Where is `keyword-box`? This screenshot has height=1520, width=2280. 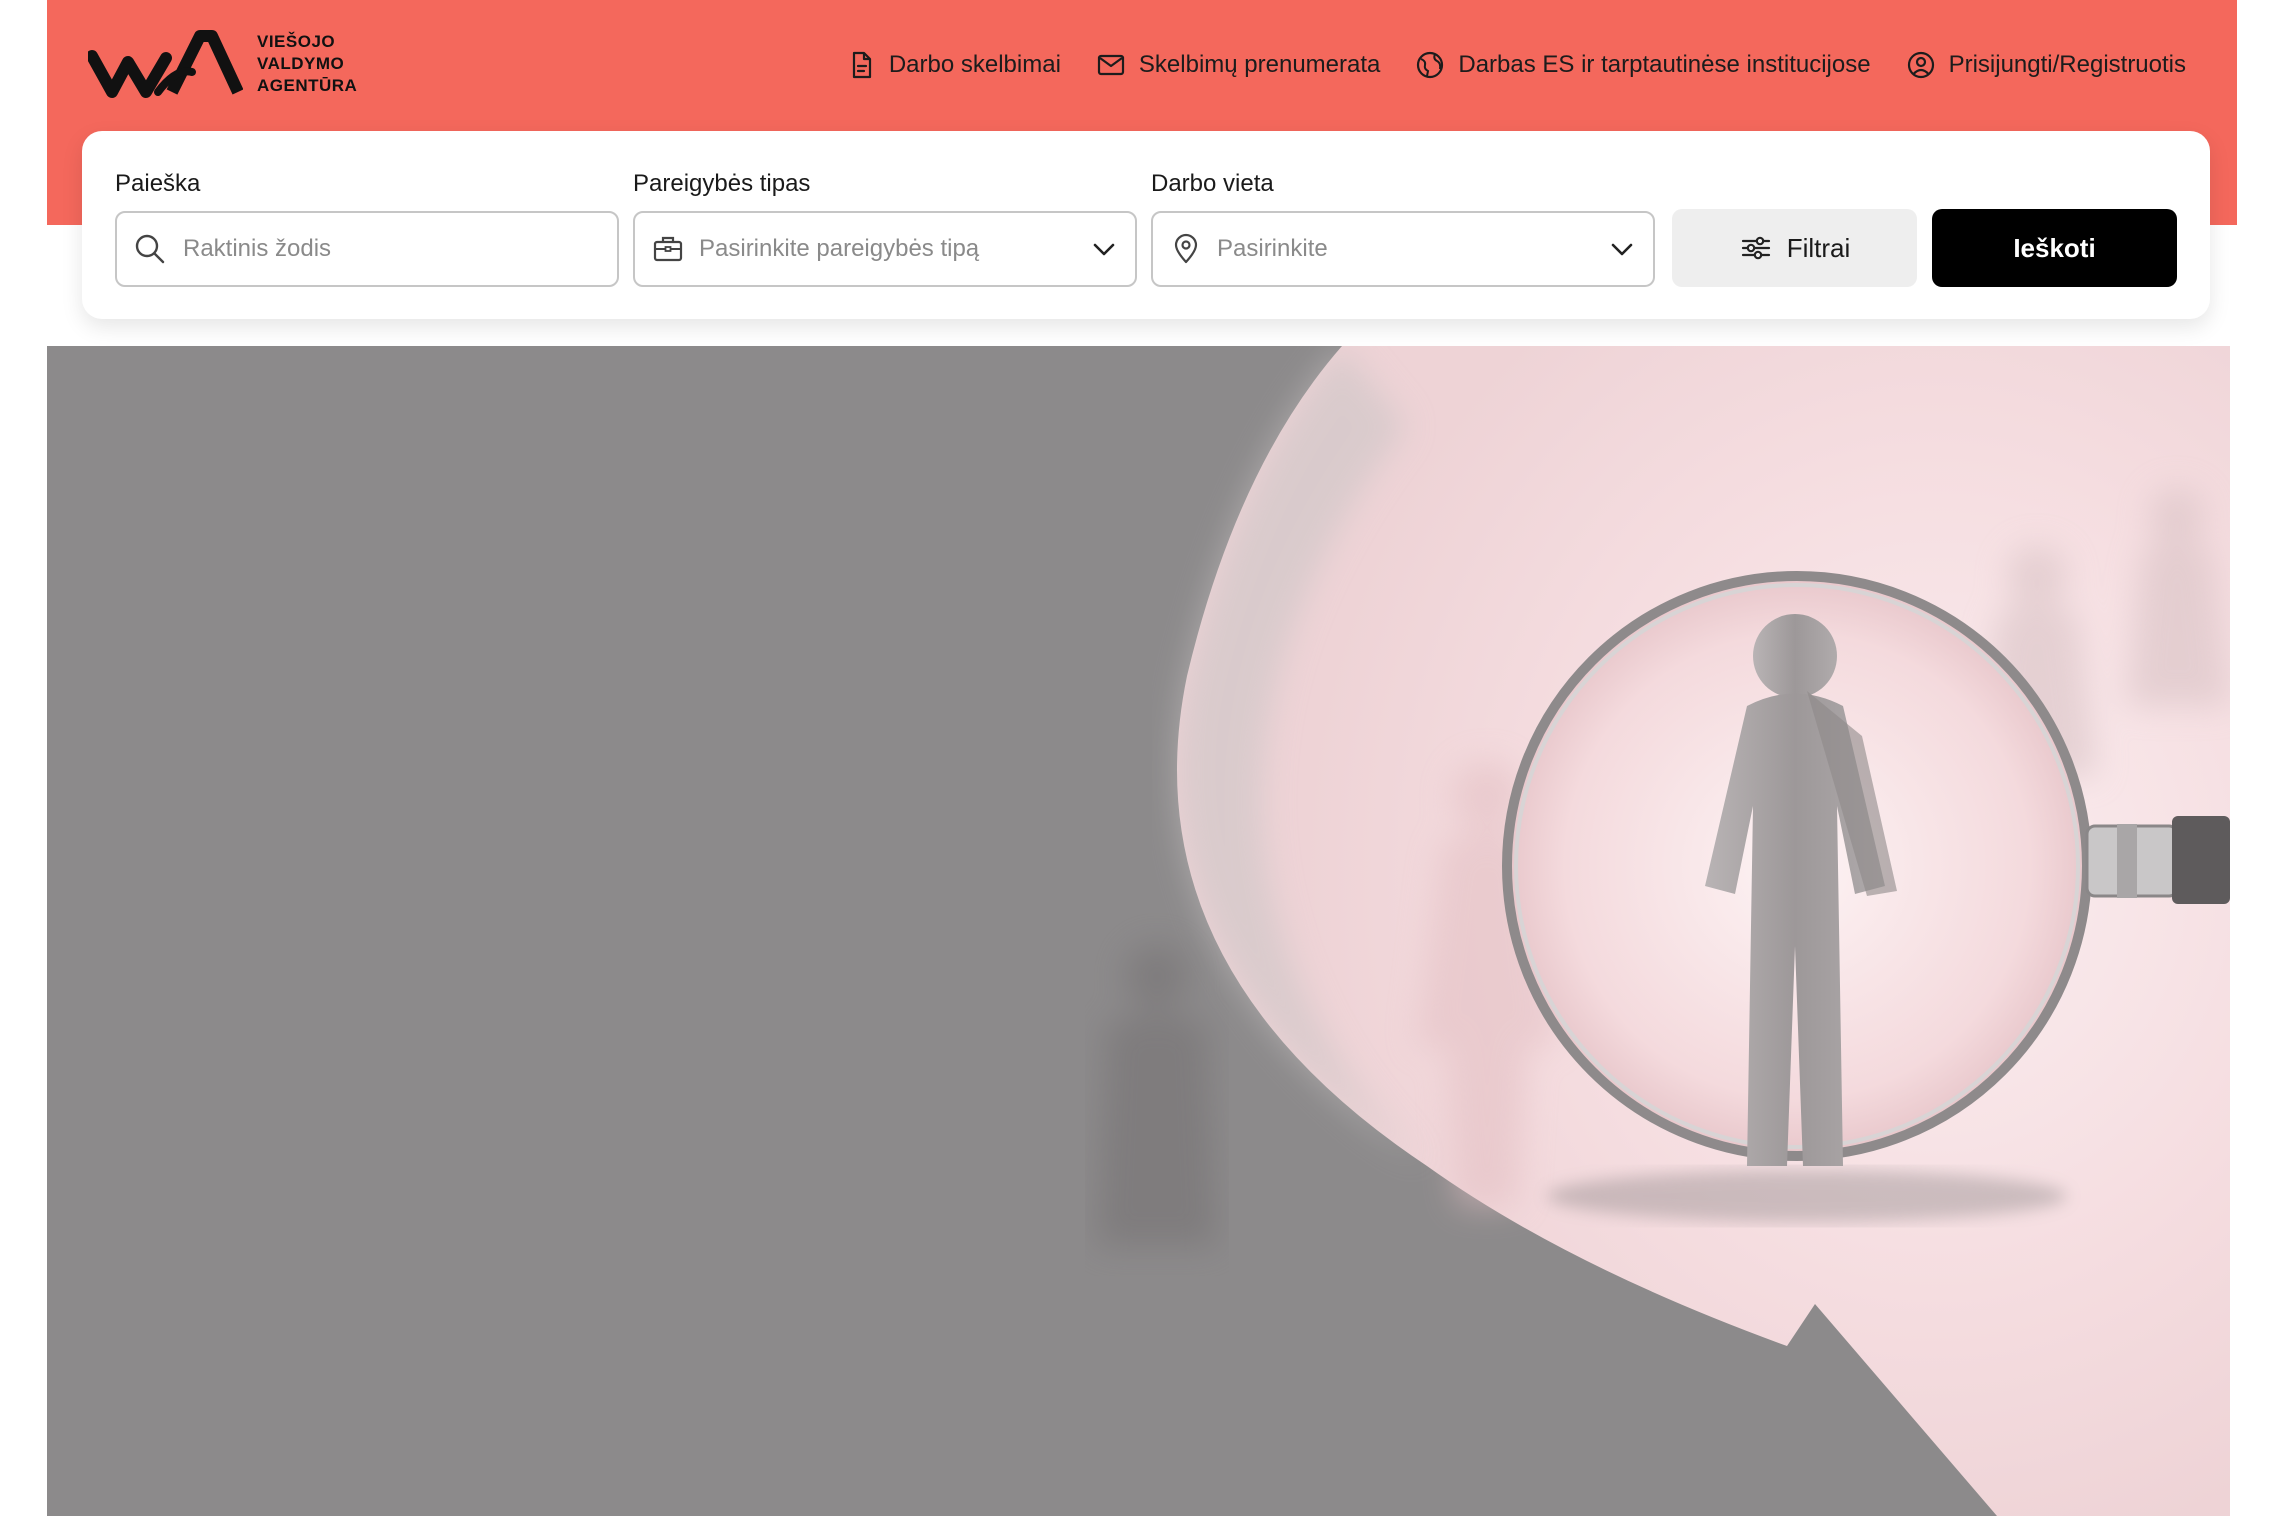 keyword-box is located at coordinates (367, 249).